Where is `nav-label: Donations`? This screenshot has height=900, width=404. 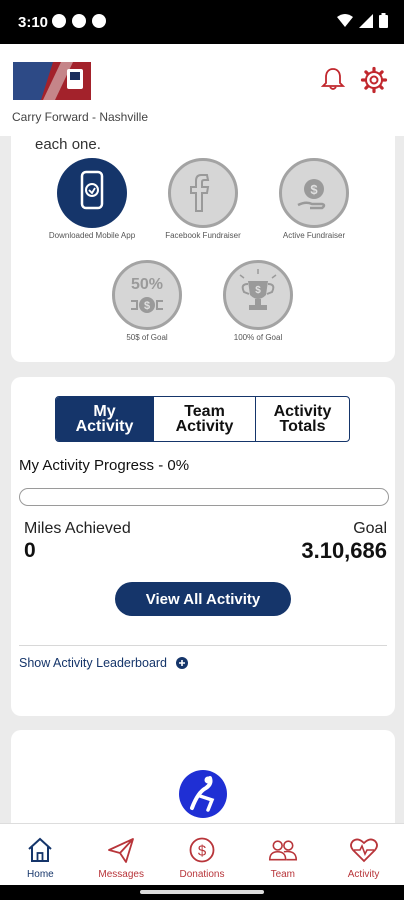
nav-label: Donations is located at coordinates (202, 874).